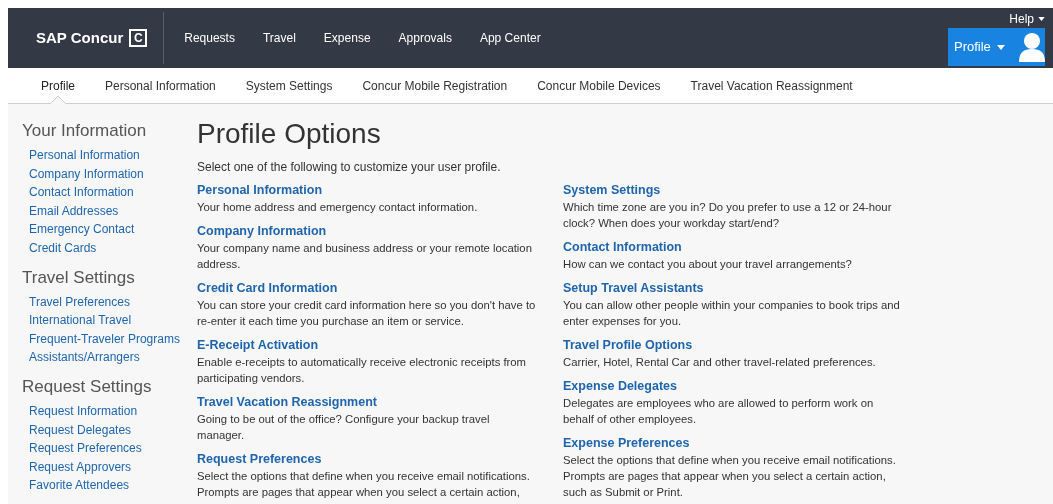 Image resolution: width=1053 pixels, height=504 pixels. I want to click on option-description: Which time zone are you in? Do you prefer to use a 12 or 24-hour clock? When does your workday start/end?, so click(728, 215).